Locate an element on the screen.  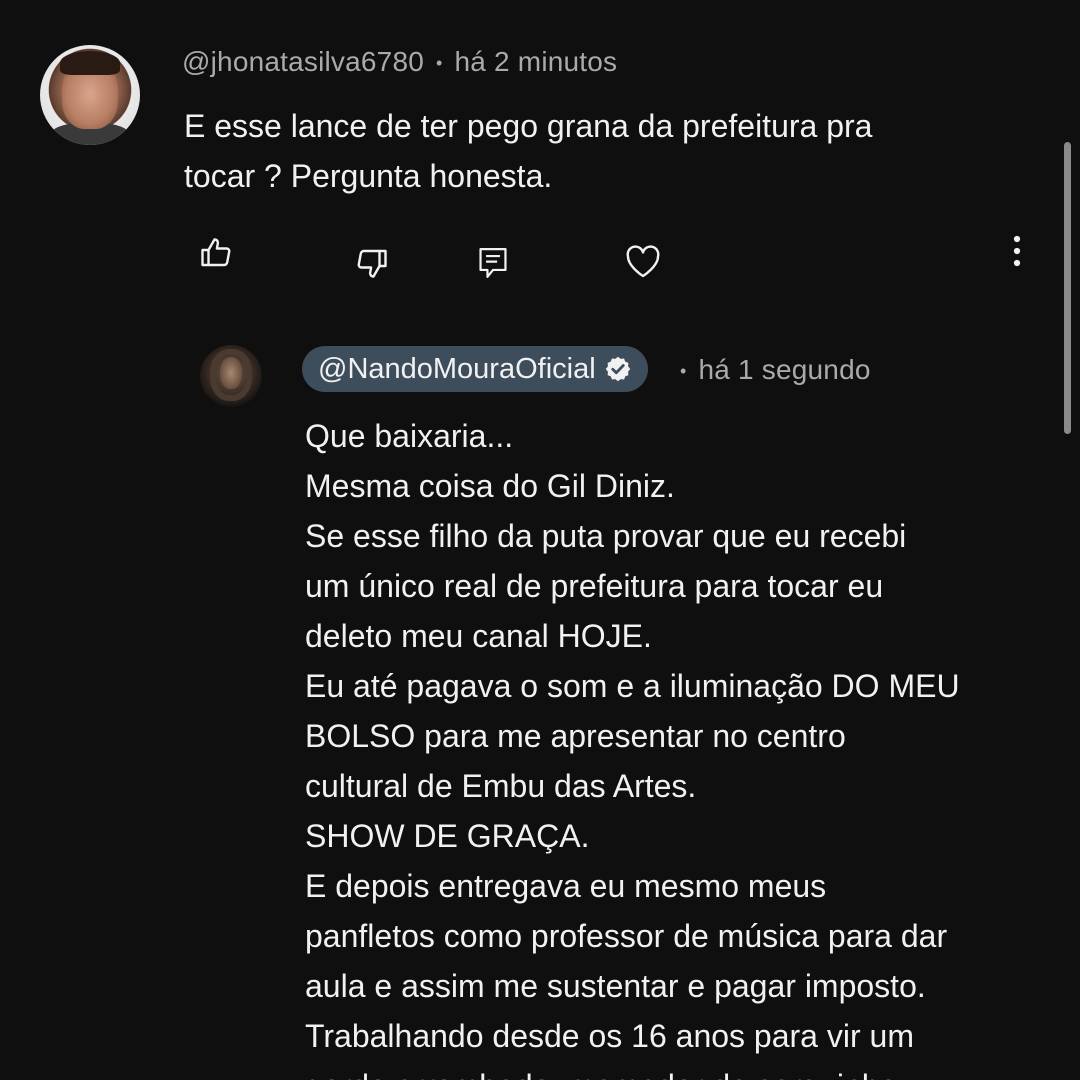
more-vert-icon is located at coordinates (1017, 251).